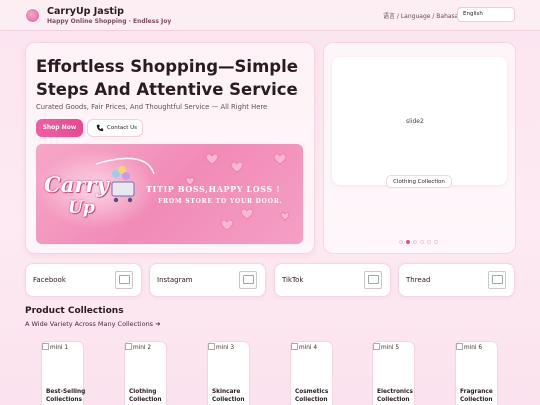 The image size is (540, 405). What do you see at coordinates (228, 396) in the screenshot?
I see `collection-label: Skincare Collection` at bounding box center [228, 396].